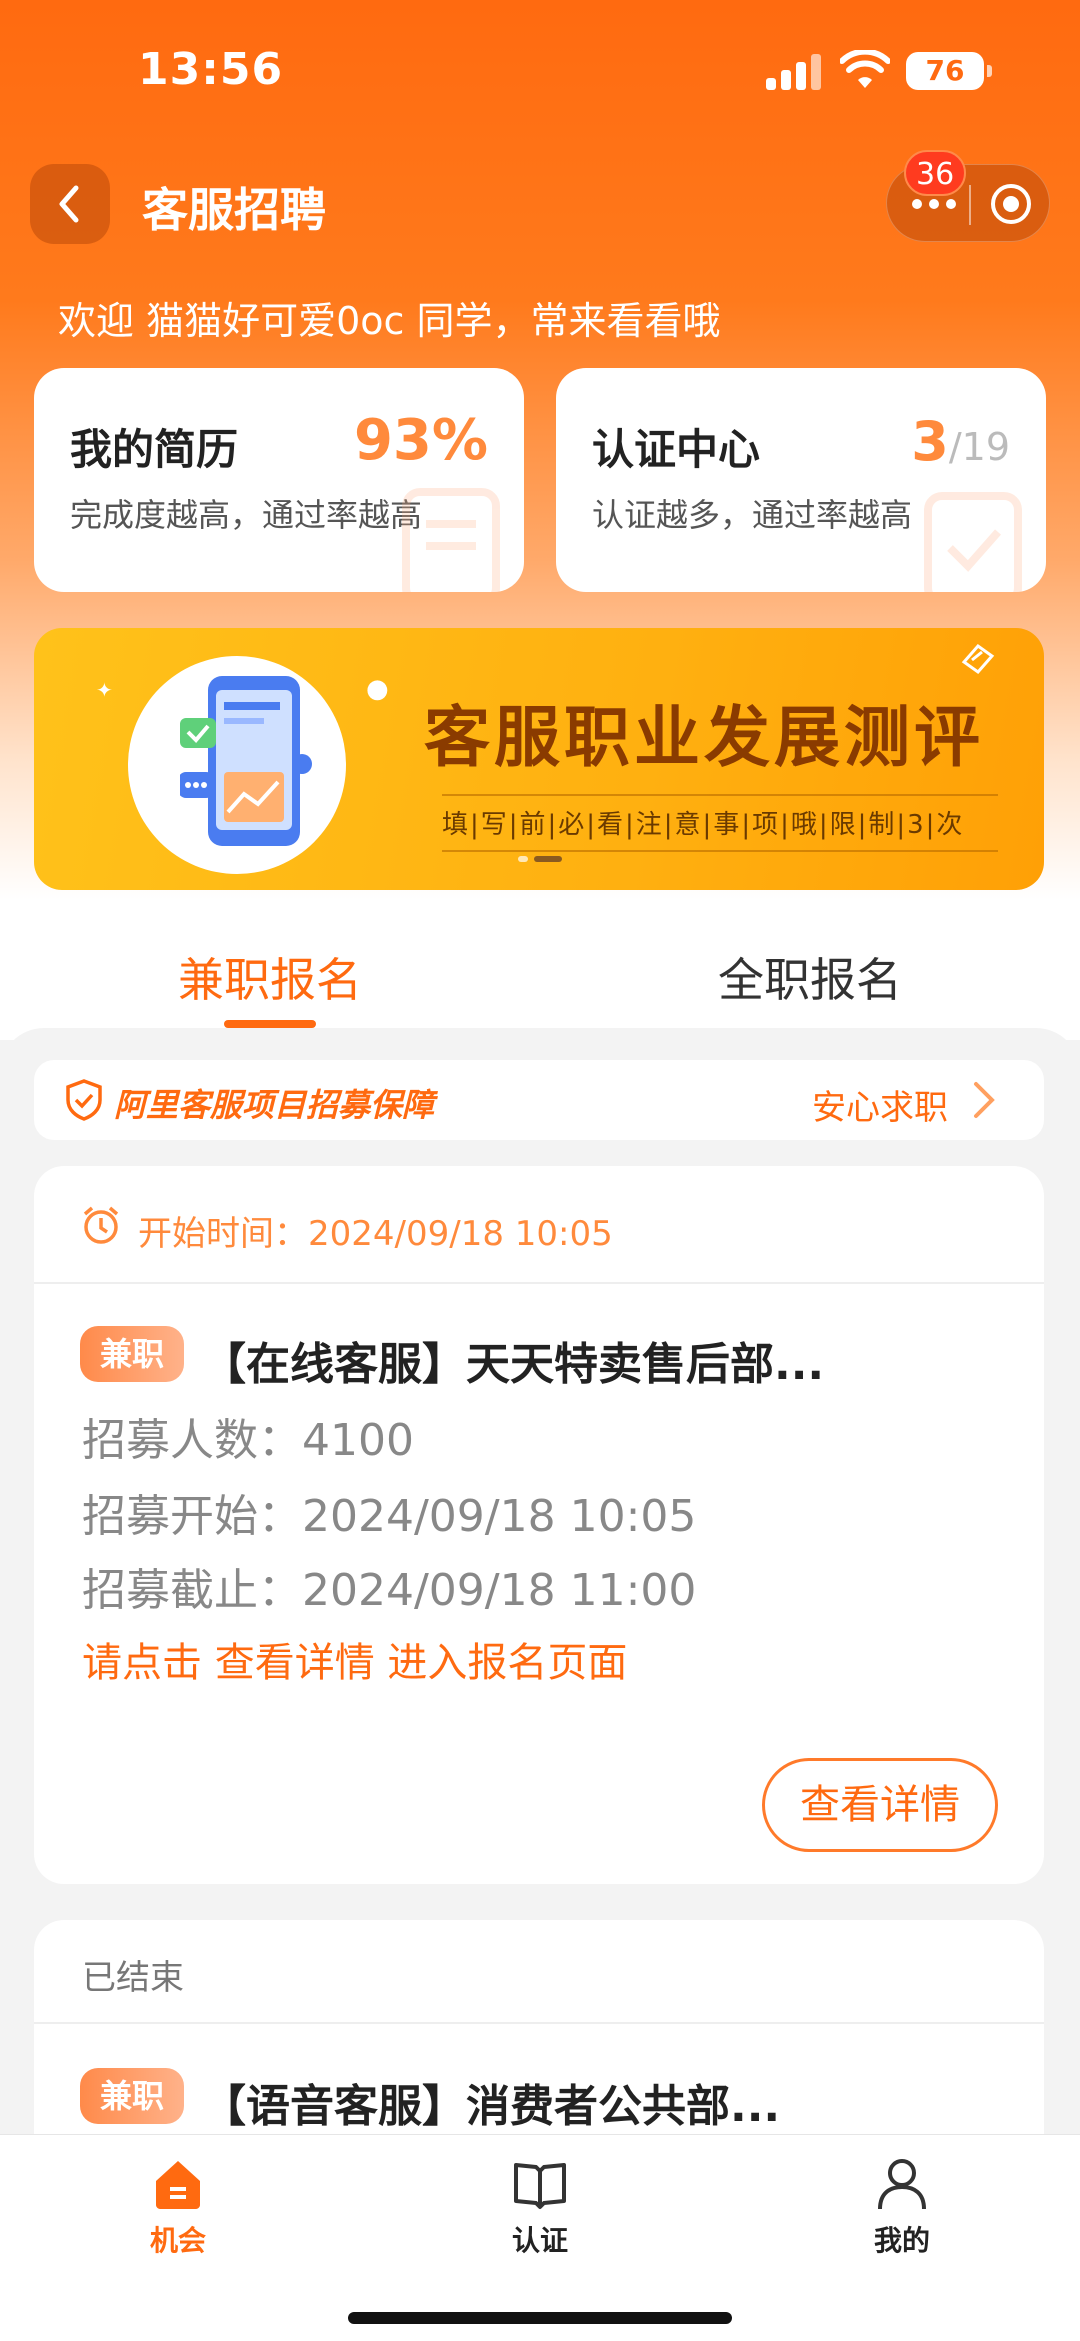 This screenshot has height=2341, width=1080. What do you see at coordinates (211, 69) in the screenshot?
I see `status-time: 13:56` at bounding box center [211, 69].